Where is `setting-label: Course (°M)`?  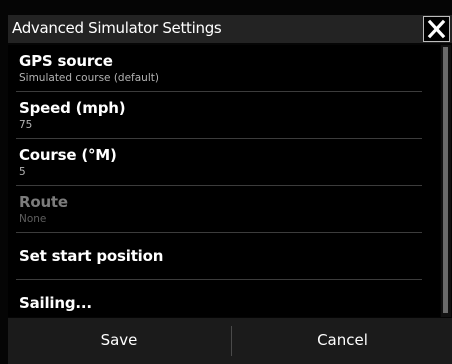
setting-label: Course (°M) is located at coordinates (68, 155).